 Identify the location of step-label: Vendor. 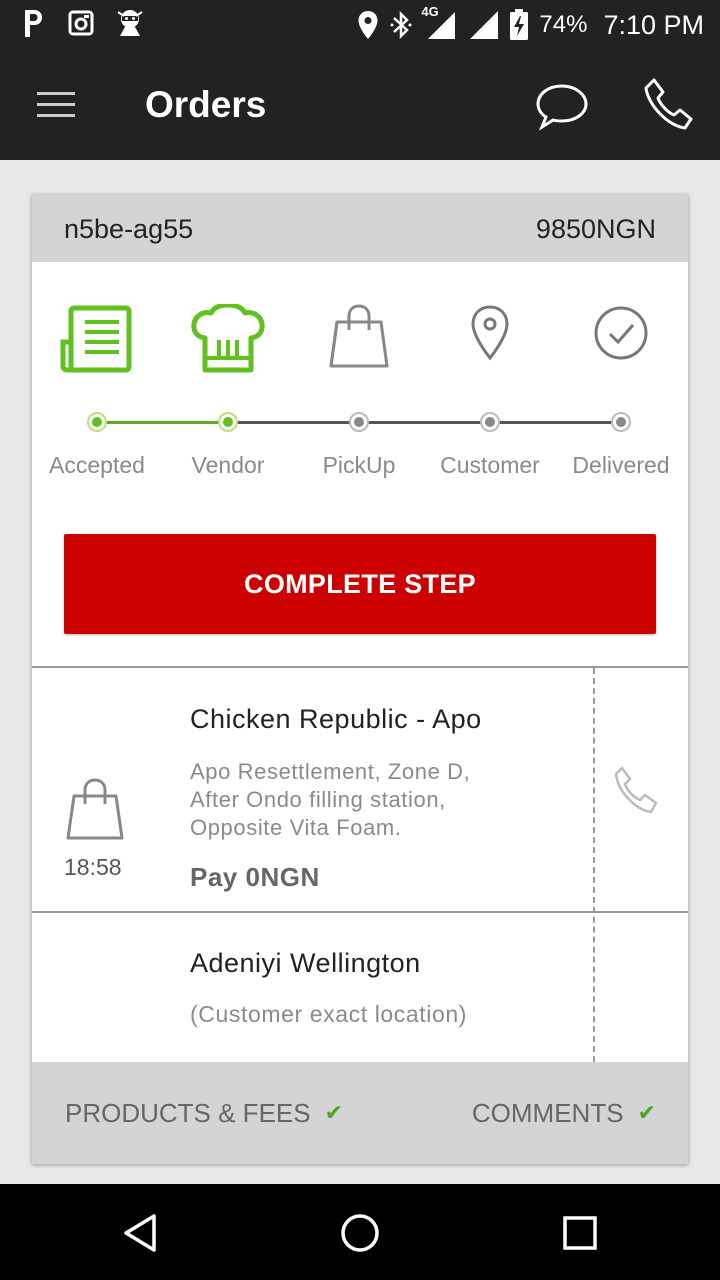
(228, 465).